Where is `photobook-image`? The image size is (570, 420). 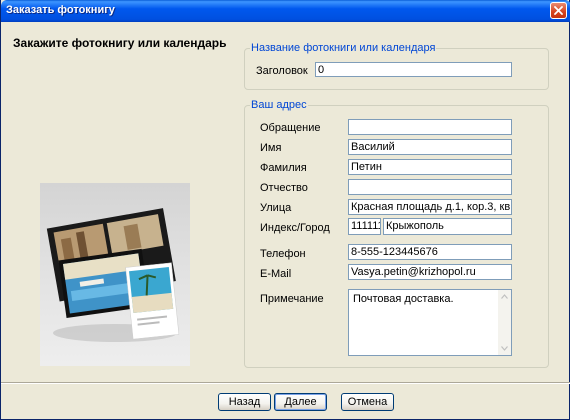
photobook-image is located at coordinates (115, 274).